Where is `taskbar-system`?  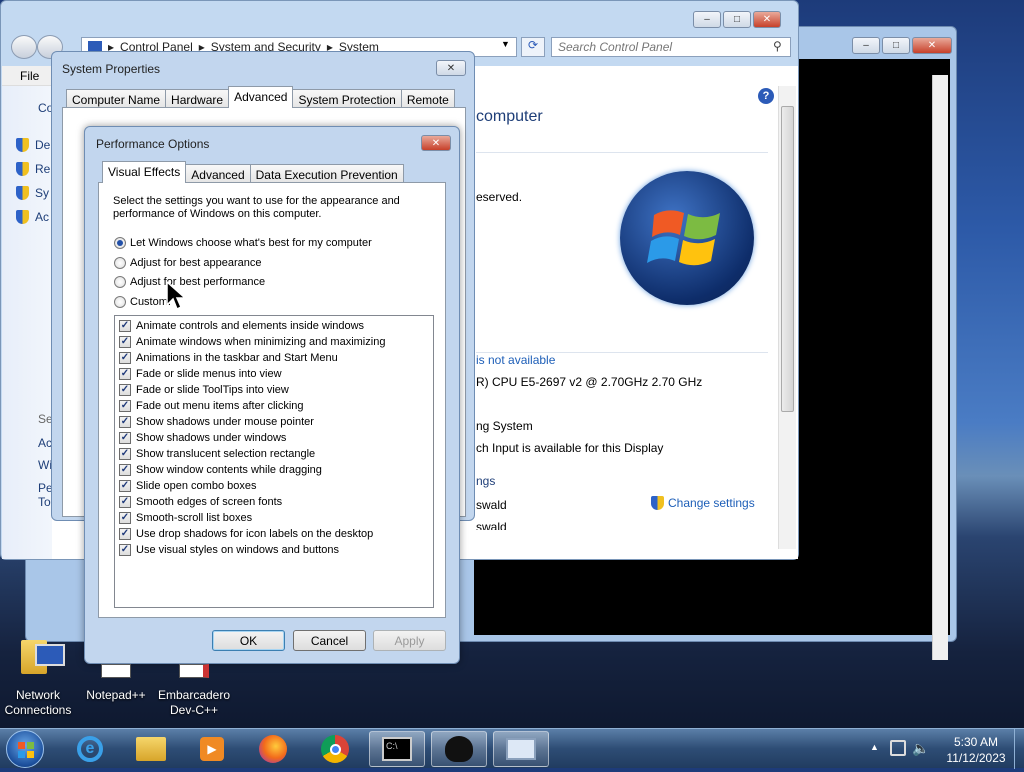 taskbar-system is located at coordinates (521, 749).